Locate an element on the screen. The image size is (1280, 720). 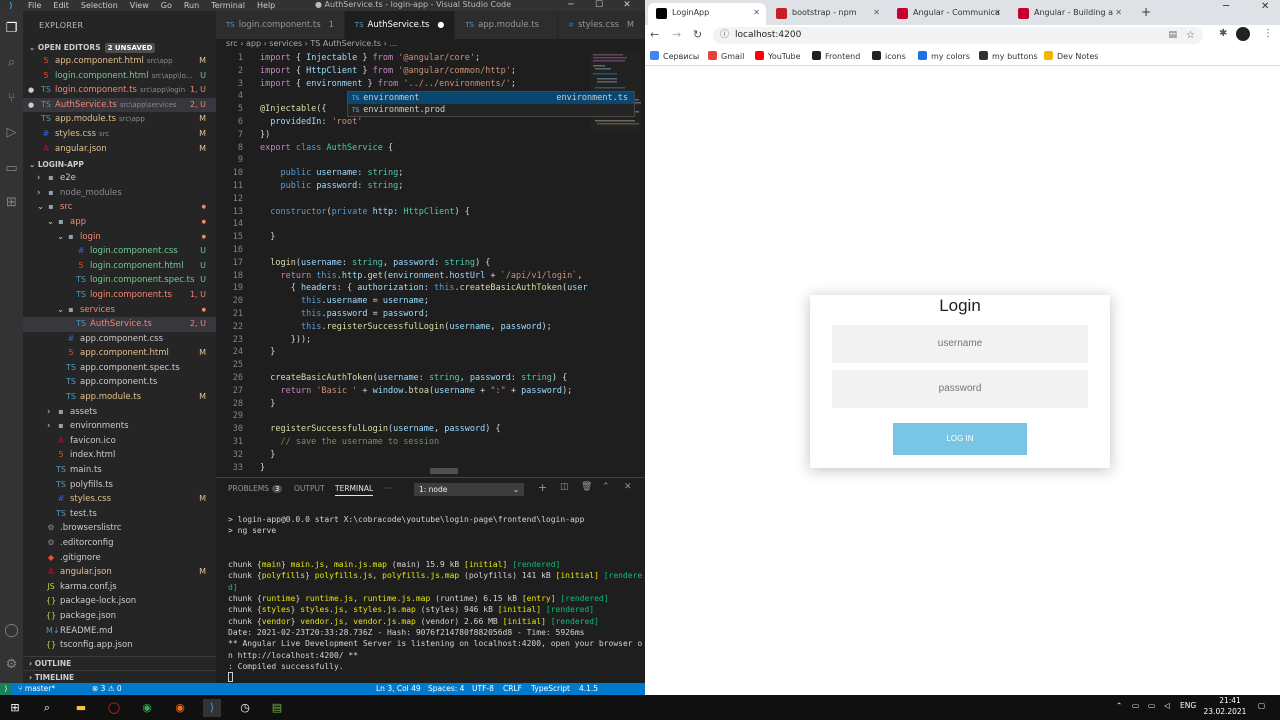
tree-file: {} package-lock.json is located at coordinates (119, 601).